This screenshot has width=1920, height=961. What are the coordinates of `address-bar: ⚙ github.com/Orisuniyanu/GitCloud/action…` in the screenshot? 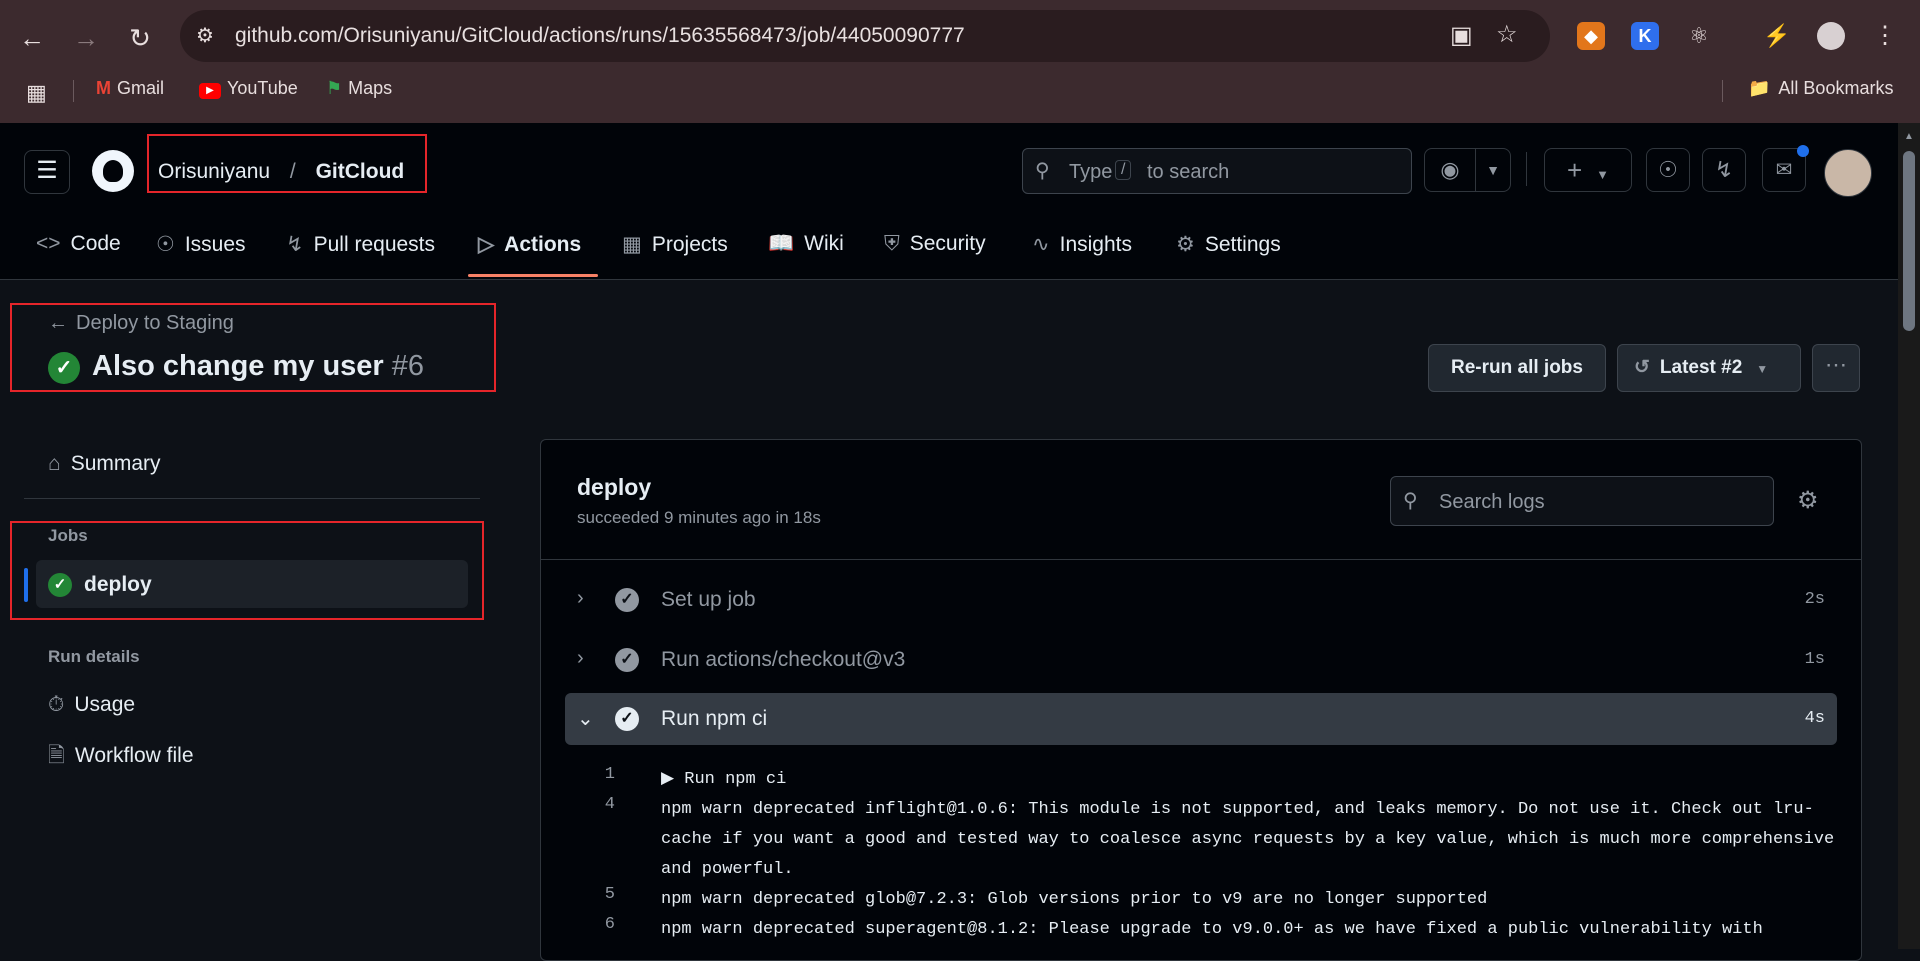 It's located at (865, 36).